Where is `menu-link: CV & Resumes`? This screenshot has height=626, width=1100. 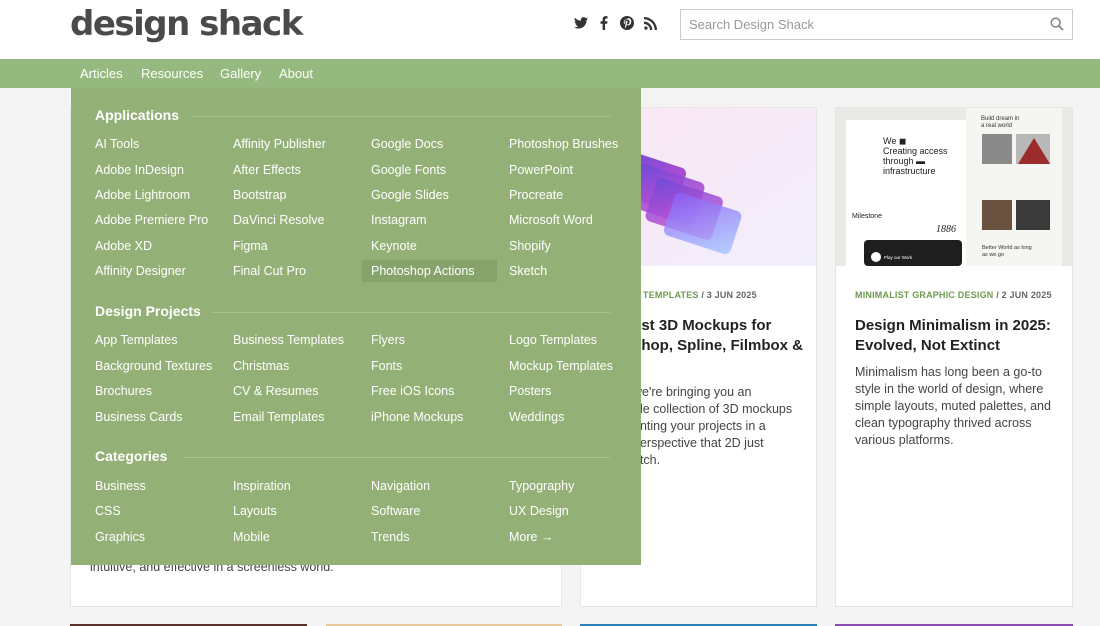
menu-link: CV & Resumes is located at coordinates (275, 391).